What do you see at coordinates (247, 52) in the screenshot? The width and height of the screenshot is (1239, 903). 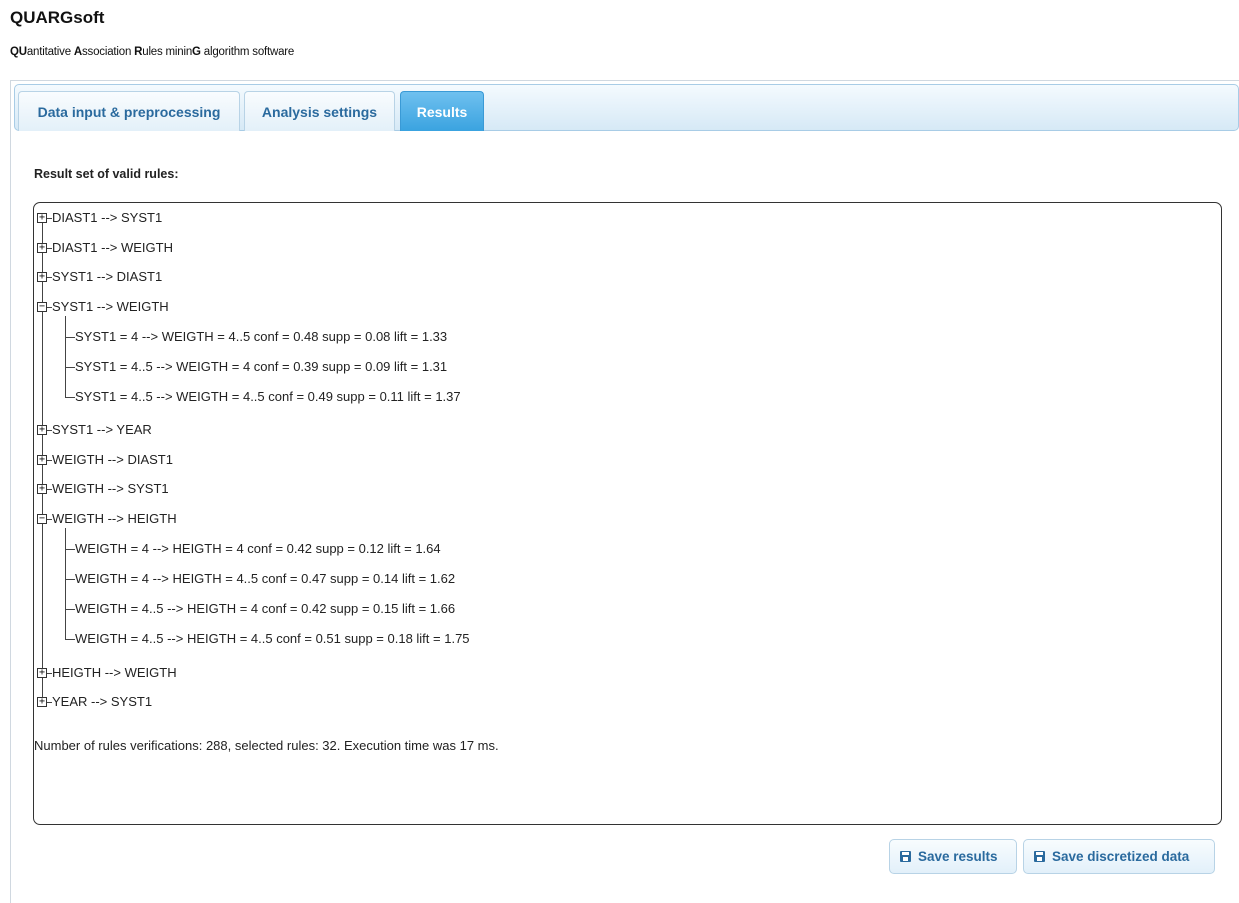 I see `subtitle-part: algorithm software` at bounding box center [247, 52].